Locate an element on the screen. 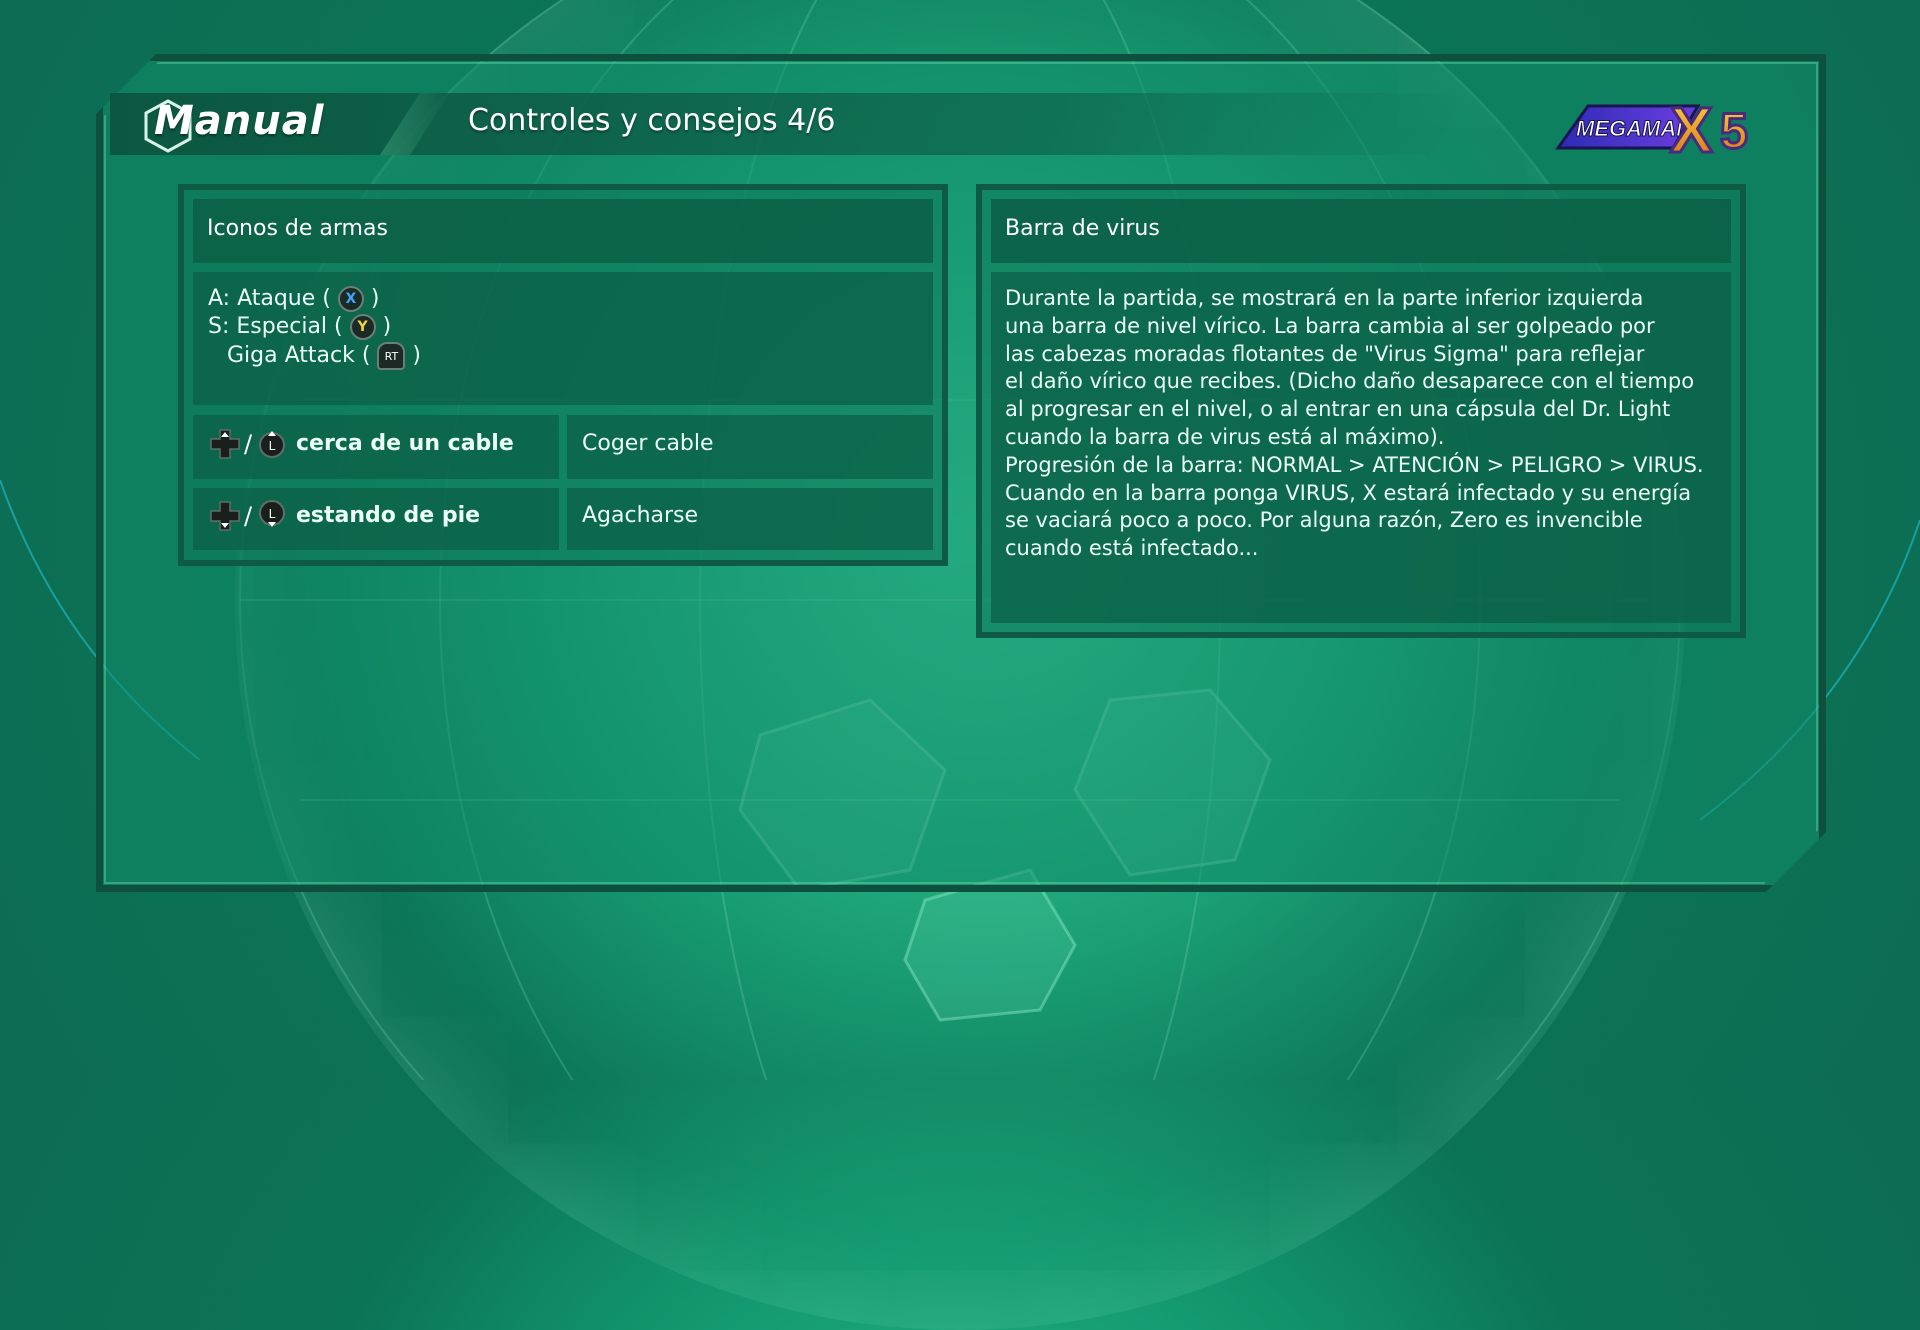  page-title: Controles y consejos 4/6 is located at coordinates (652, 120).